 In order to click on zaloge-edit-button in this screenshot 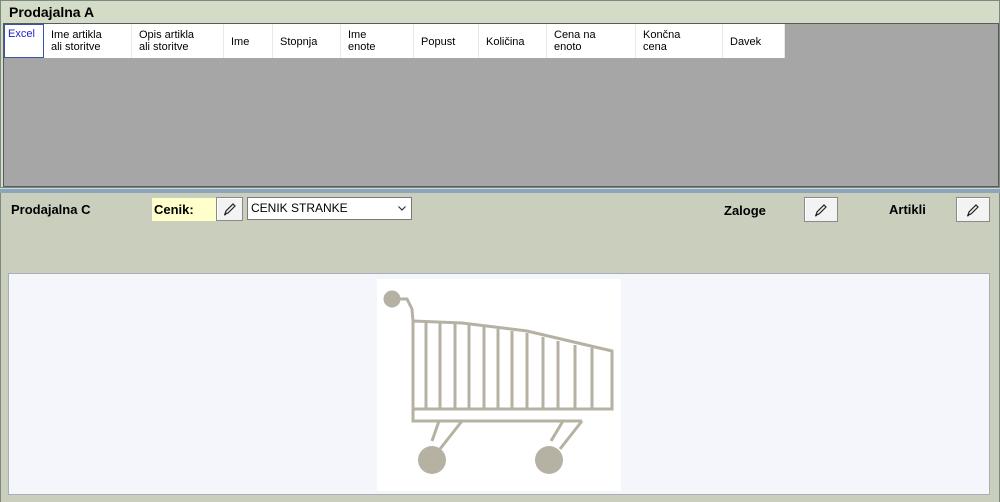, I will do `click(821, 209)`.